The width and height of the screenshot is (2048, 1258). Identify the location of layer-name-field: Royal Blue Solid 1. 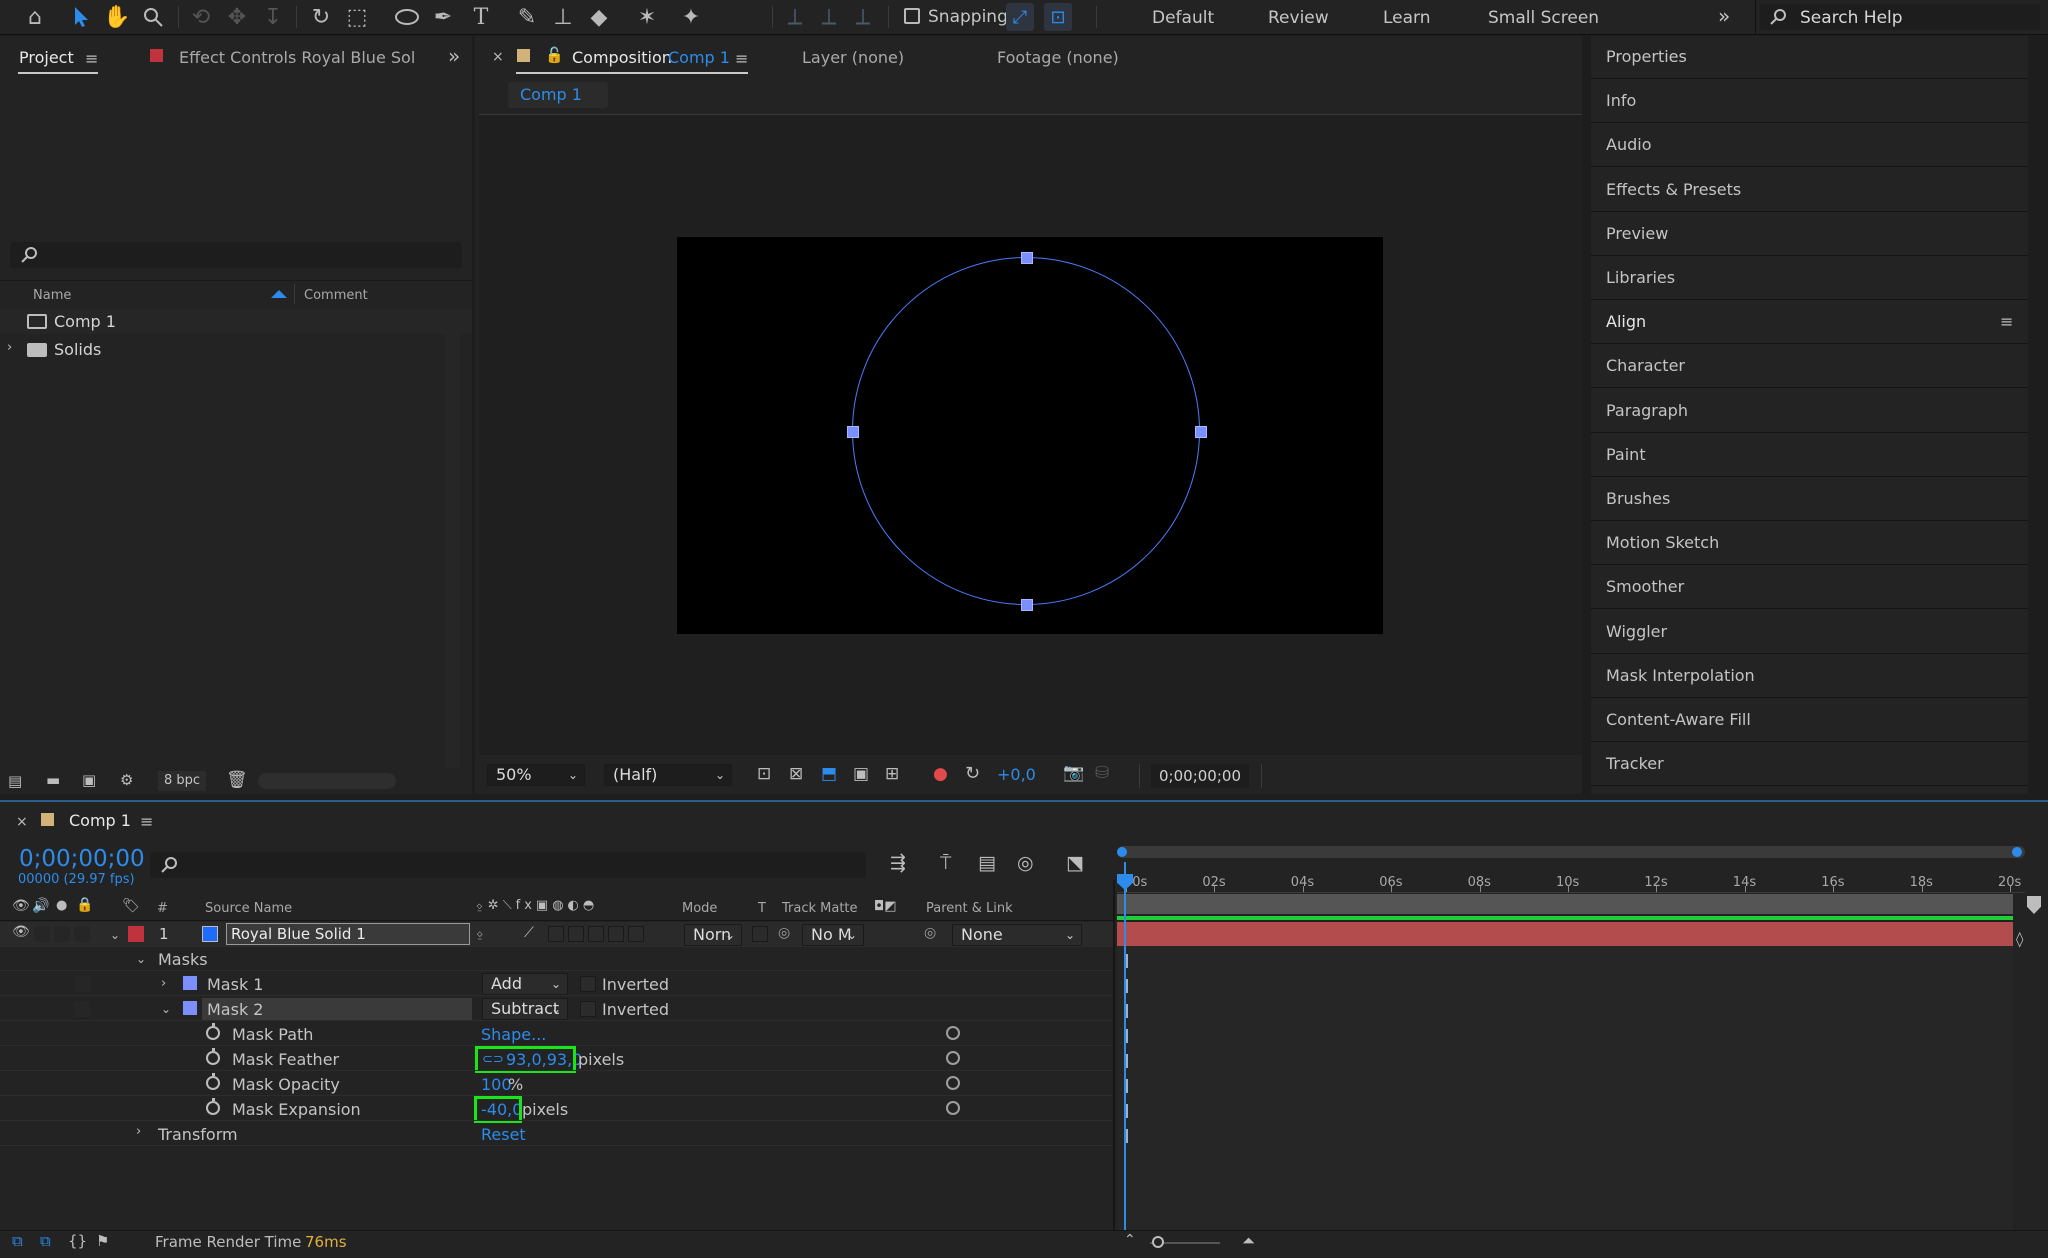
(348, 934).